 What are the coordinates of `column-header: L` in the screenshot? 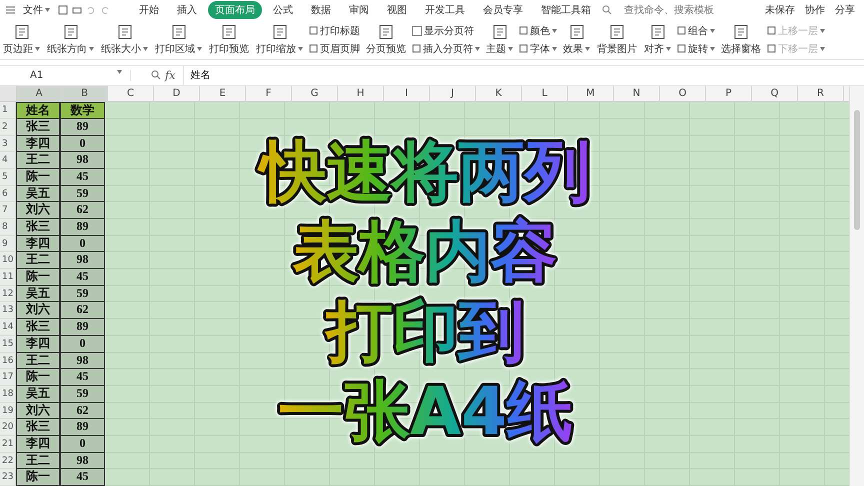 It's located at (545, 94).